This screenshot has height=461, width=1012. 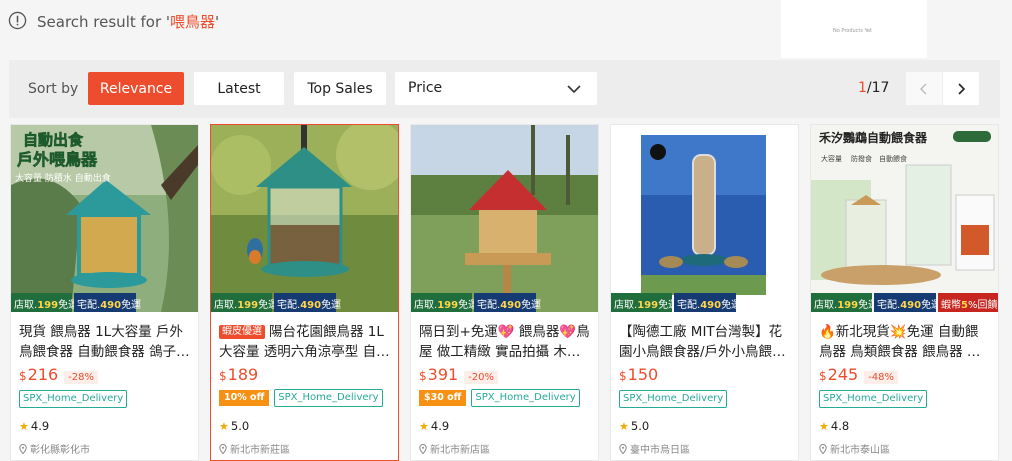 I want to click on ad-banner: No Products Yet, so click(x=854, y=29).